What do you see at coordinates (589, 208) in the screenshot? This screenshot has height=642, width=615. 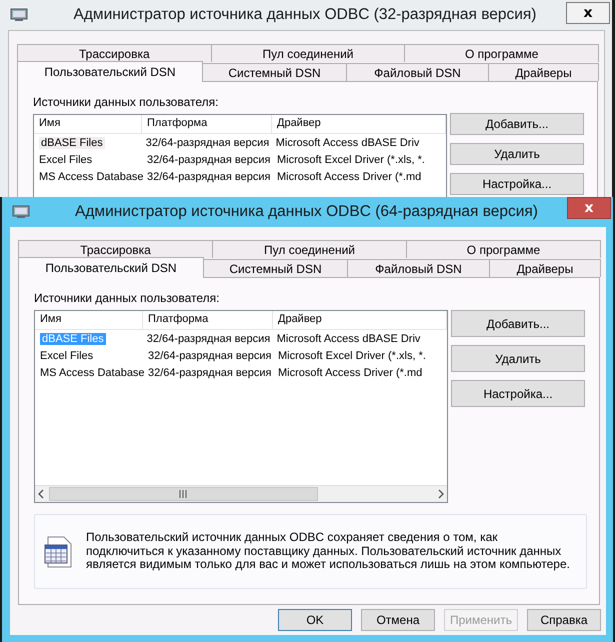 I see `close-button: x` at bounding box center [589, 208].